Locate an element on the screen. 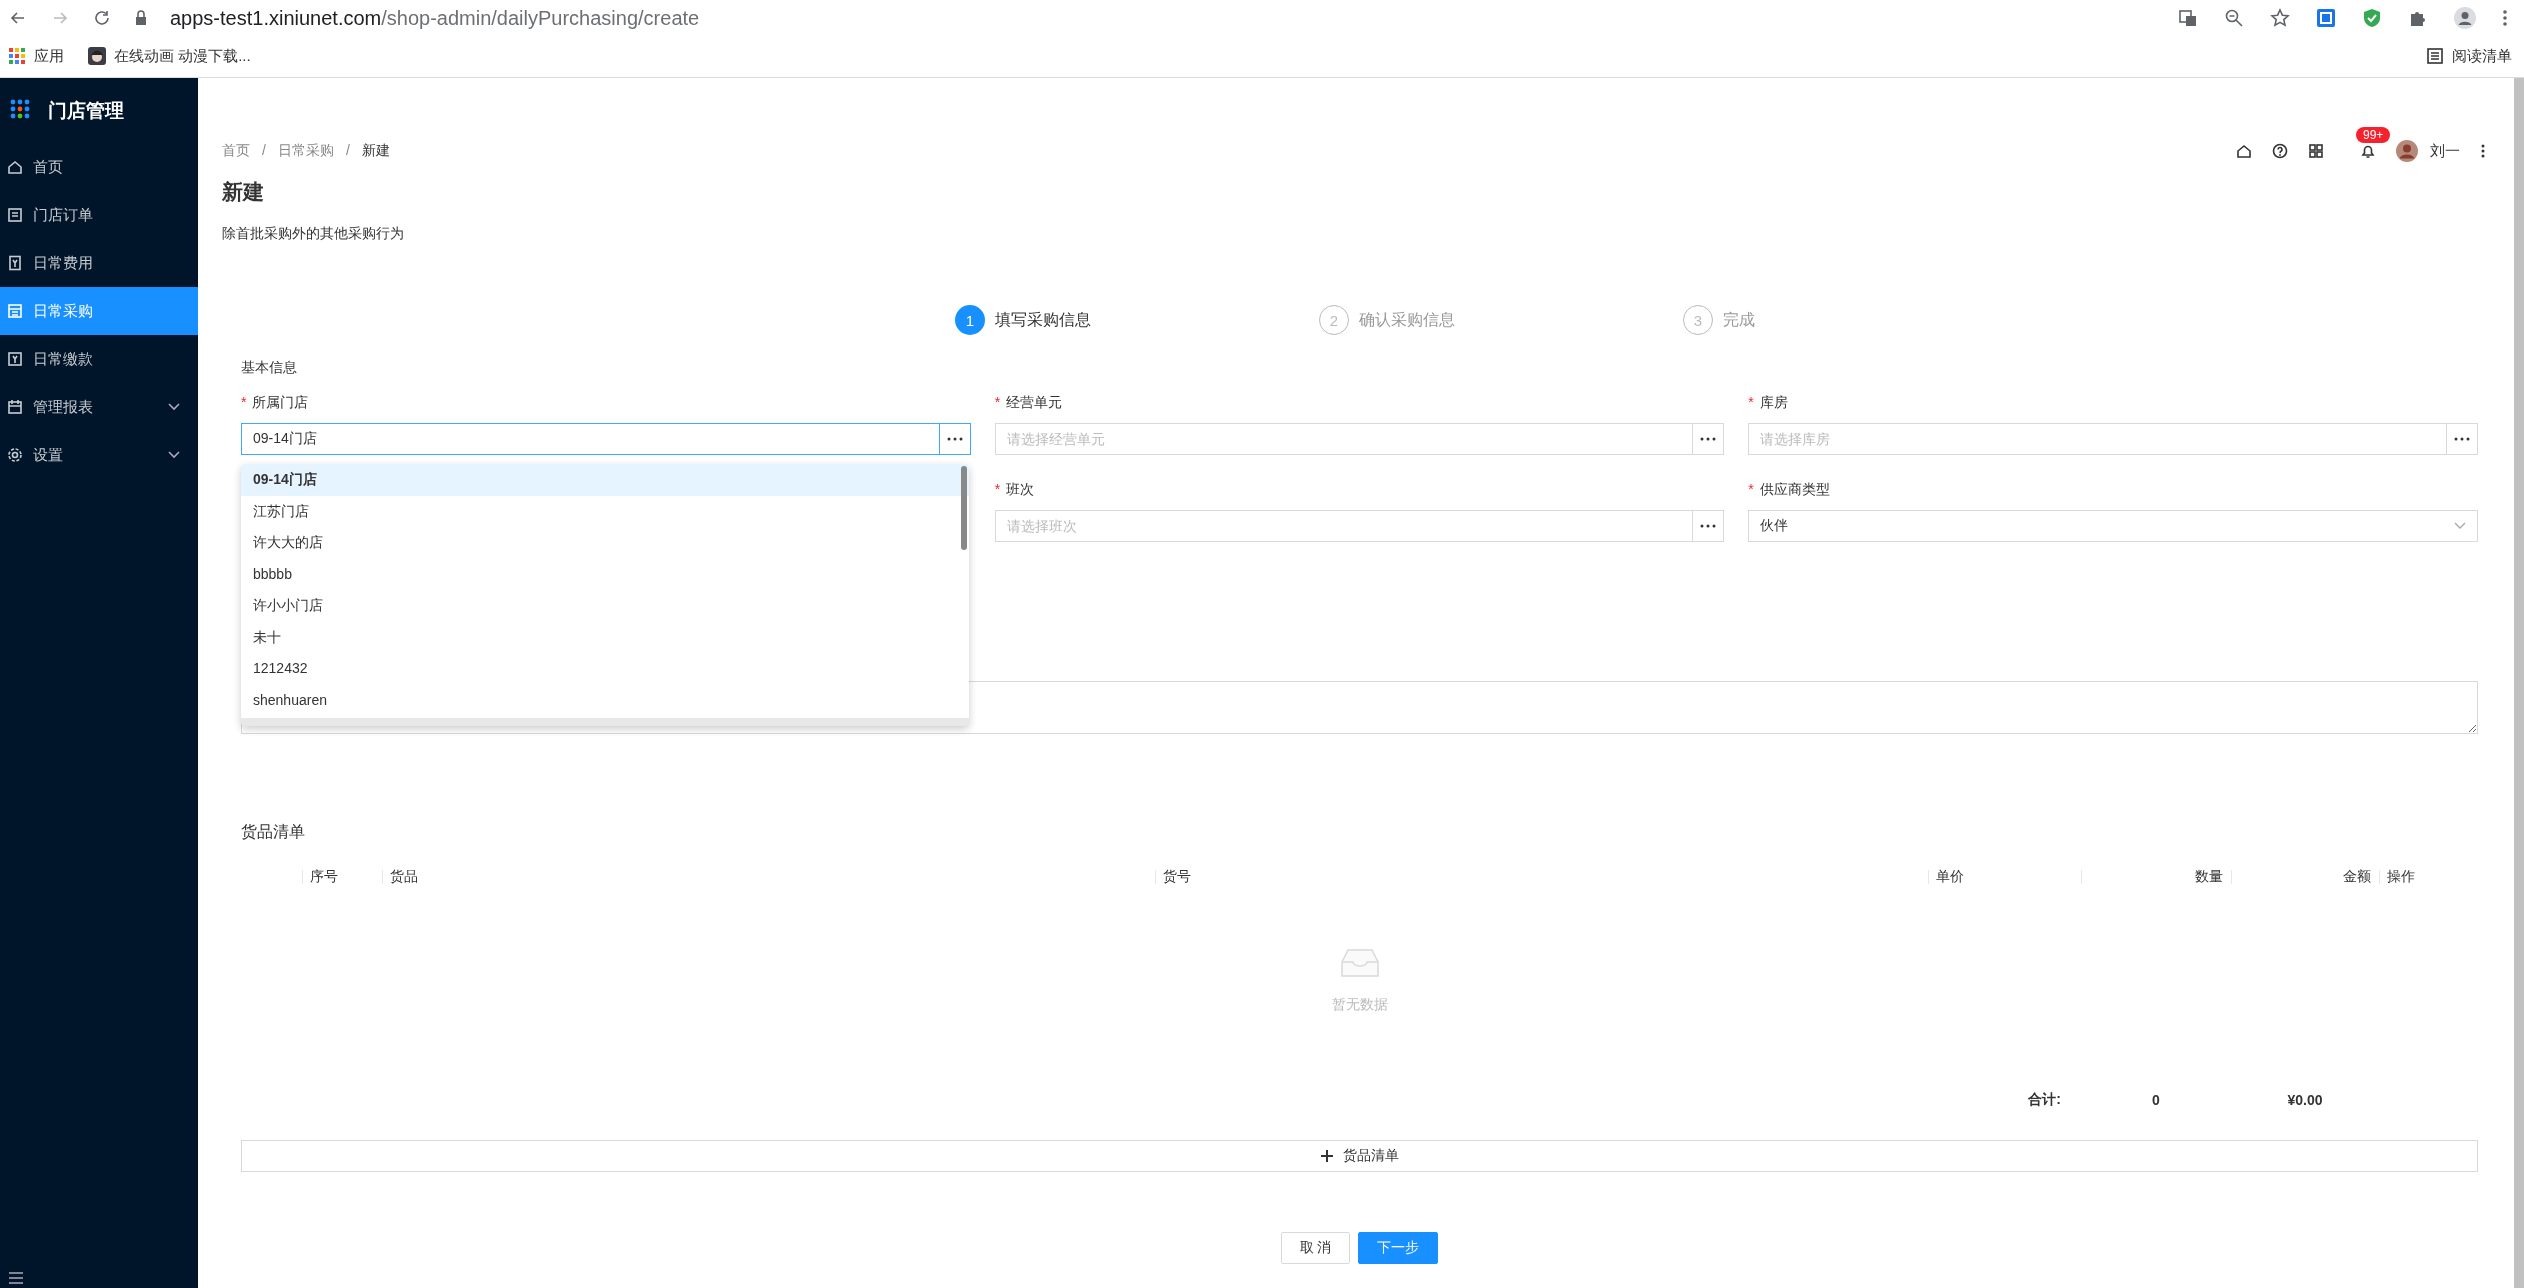  empty-text: 暂无数据 is located at coordinates (1359, 1004).